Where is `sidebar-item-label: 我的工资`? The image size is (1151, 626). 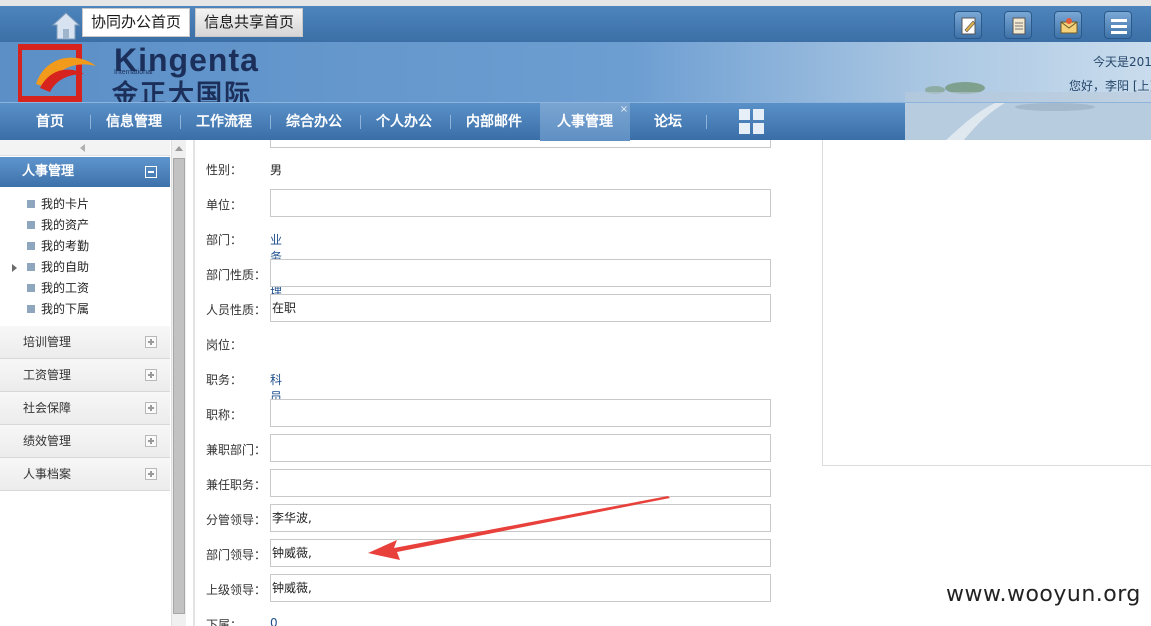
sidebar-item-label: 我的工资 is located at coordinates (65, 288).